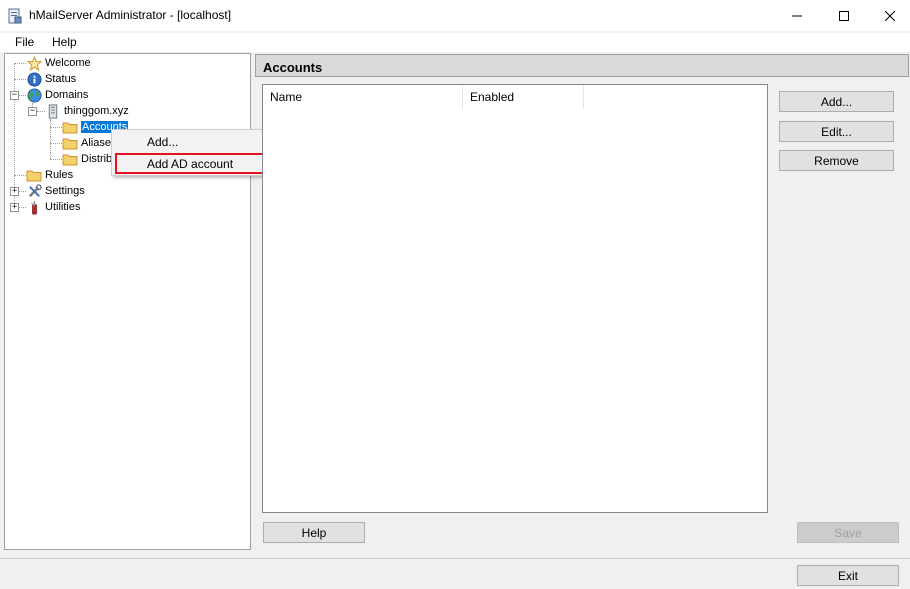 This screenshot has width=910, height=589. What do you see at coordinates (523, 97) in the screenshot?
I see `column-header-enabled: Enabled` at bounding box center [523, 97].